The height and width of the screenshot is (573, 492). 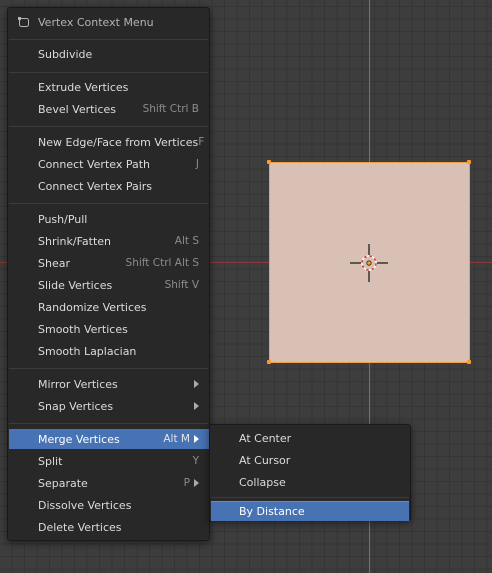 I want to click on shrink-fatten-shortcut: Alt S, so click(x=186, y=241).